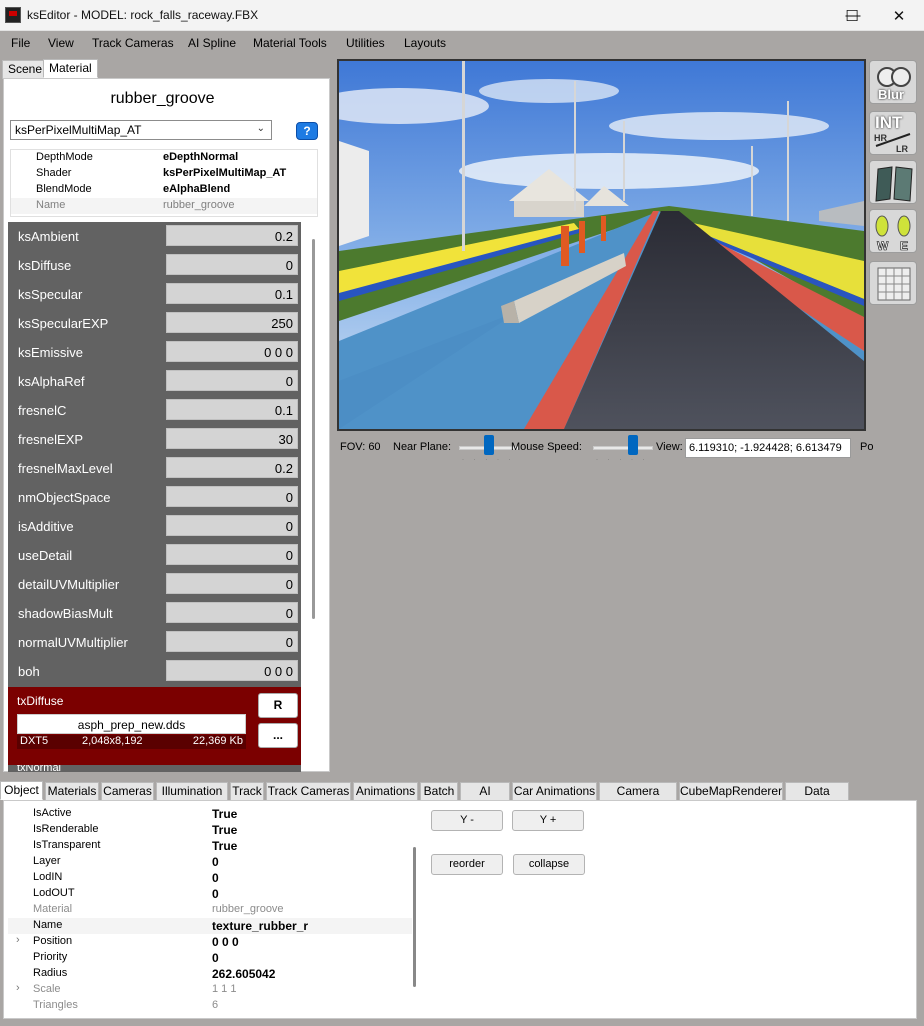  Describe the element at coordinates (61, 43) in the screenshot. I see `menu-view: View` at that location.